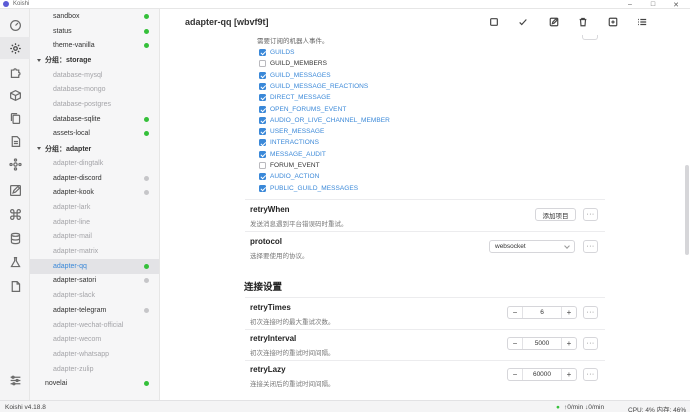  What do you see at coordinates (146, 193) in the screenshot?
I see `status-dot` at bounding box center [146, 193].